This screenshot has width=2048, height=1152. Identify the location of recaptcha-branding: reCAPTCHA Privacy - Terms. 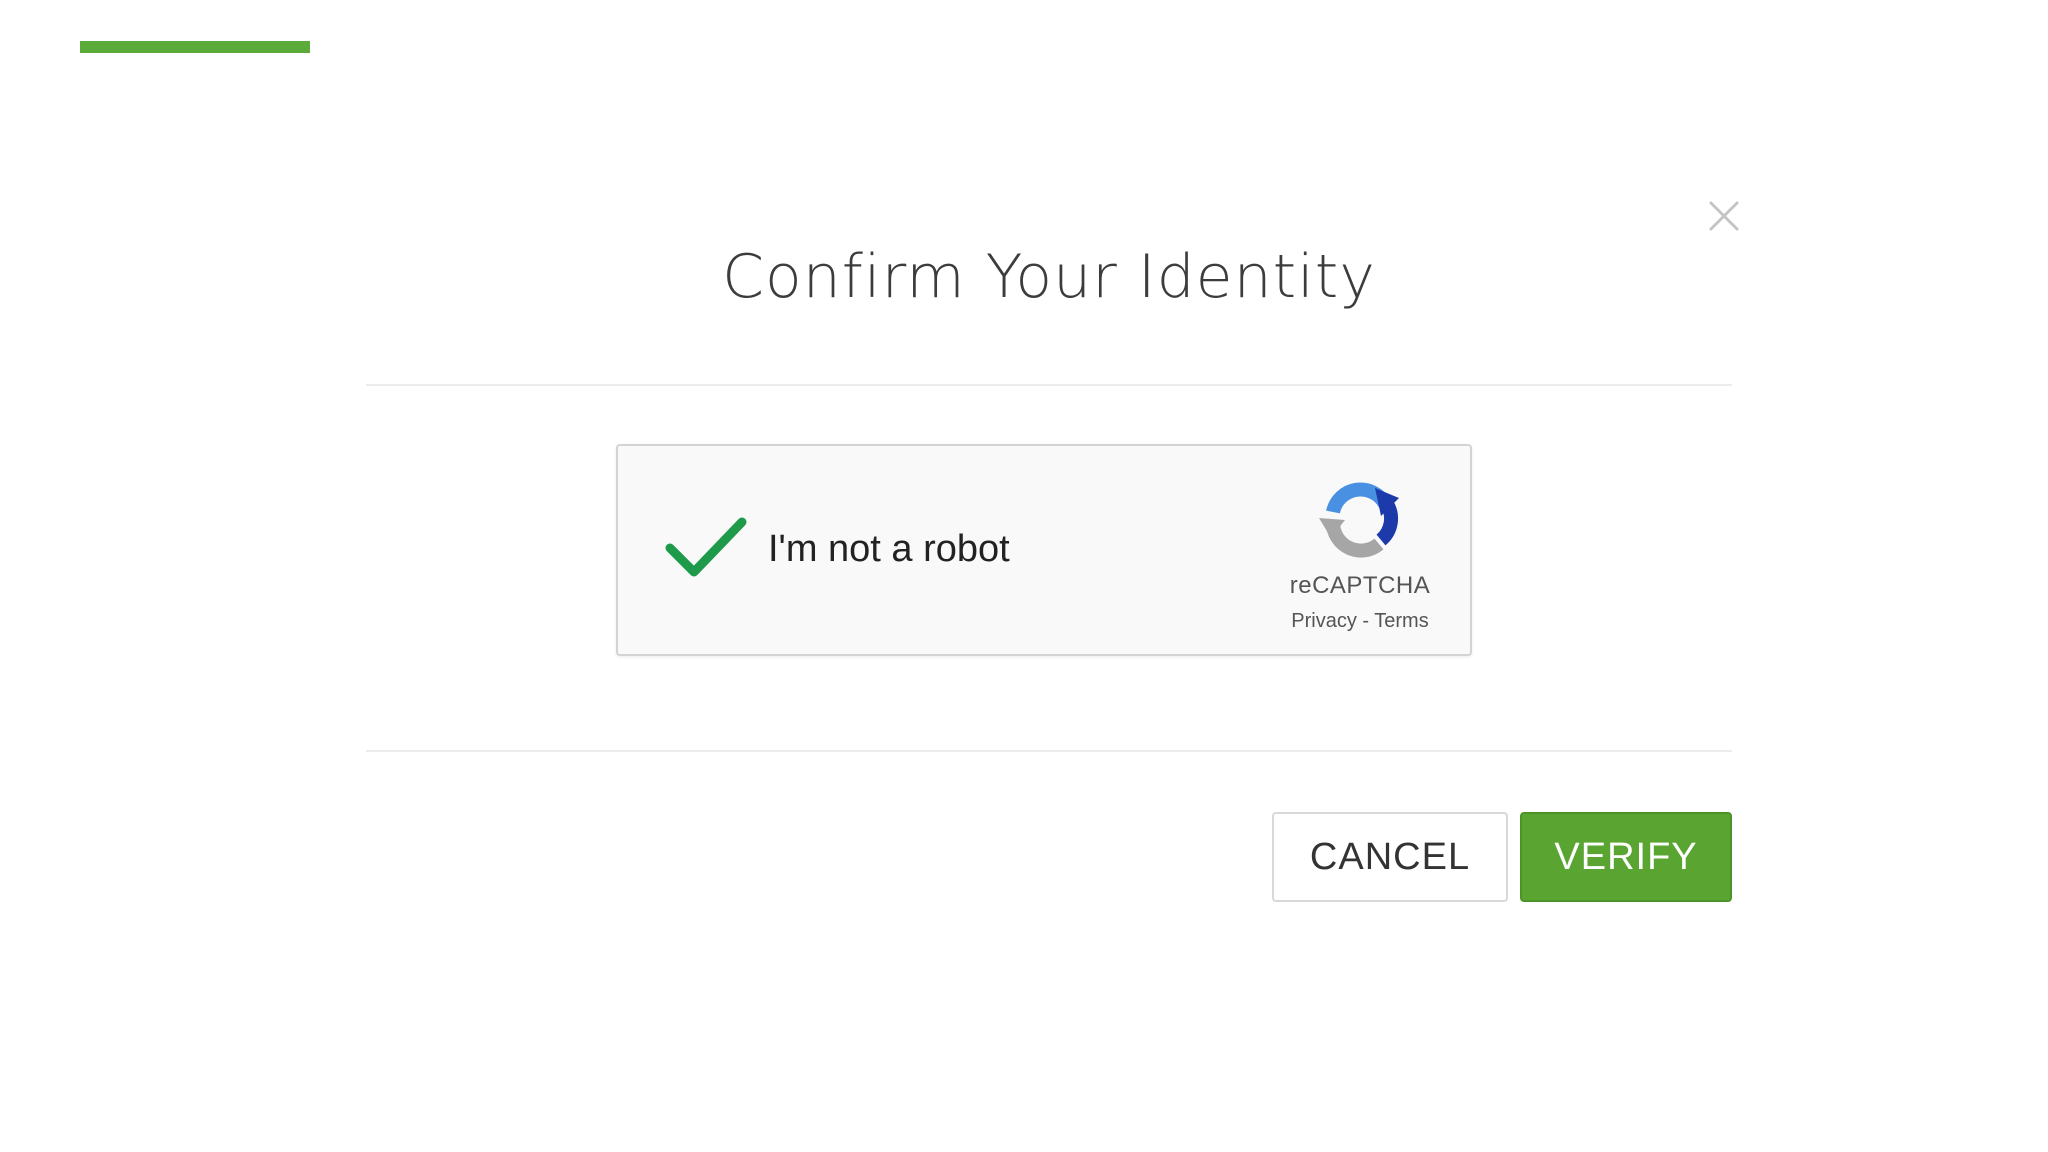
(1360, 553).